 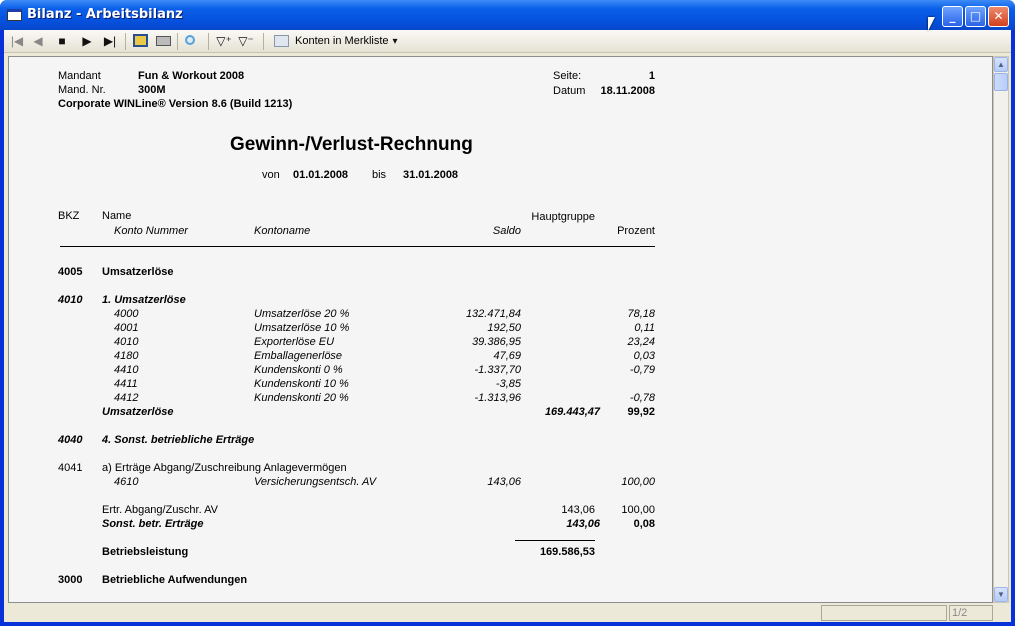 I want to click on mouse-cursor, so click(x=931, y=24).